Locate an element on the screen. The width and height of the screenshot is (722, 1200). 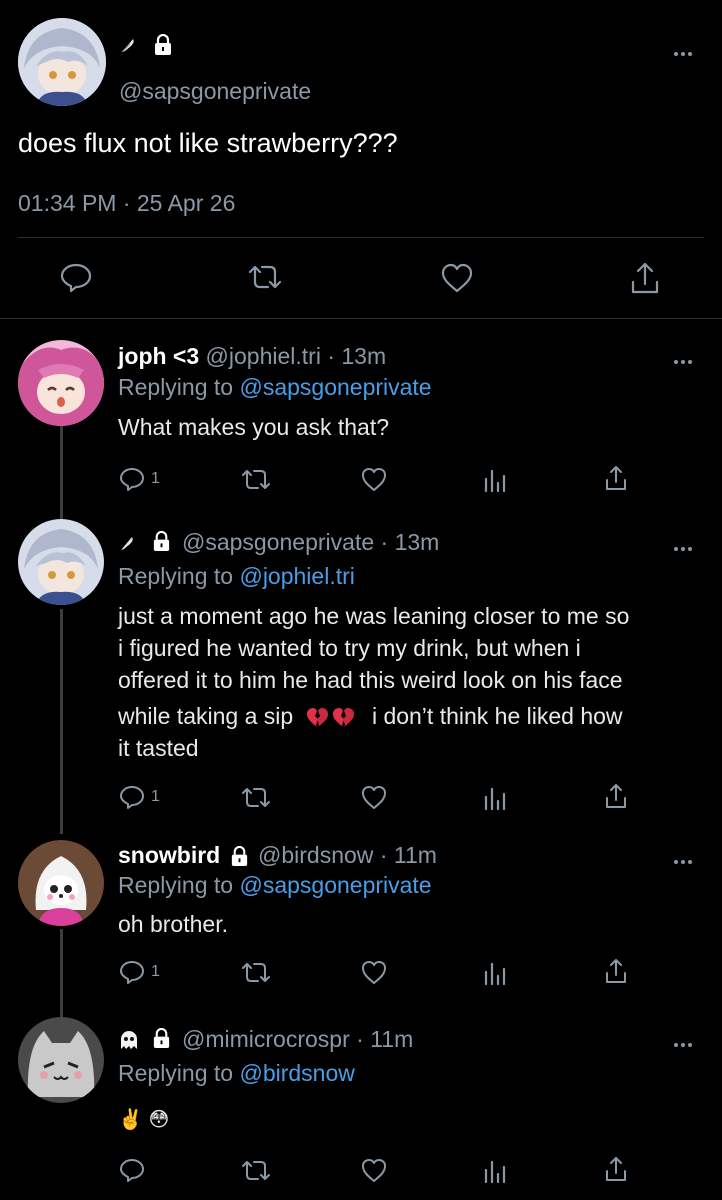
reply-meta: @mimicrocrospr · 11m is located at coordinates (297, 1039).